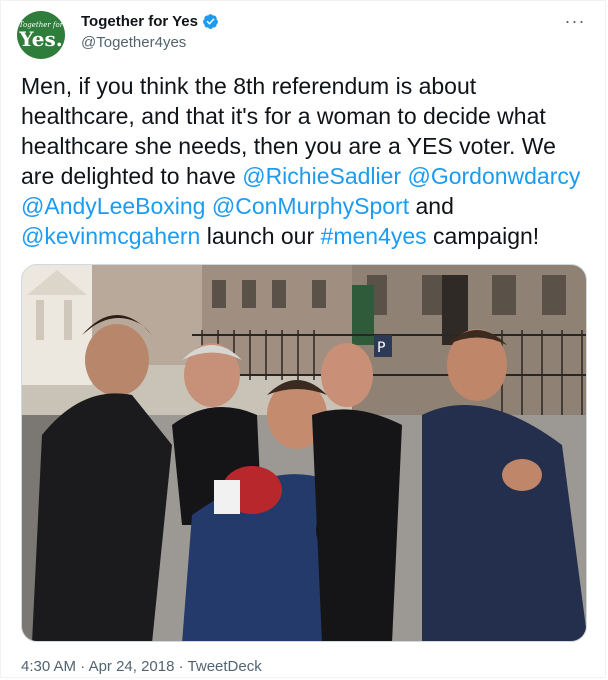 Image resolution: width=608 pixels, height=680 pixels. What do you see at coordinates (483, 236) in the screenshot?
I see `tweet-text-segment: campaign!` at bounding box center [483, 236].